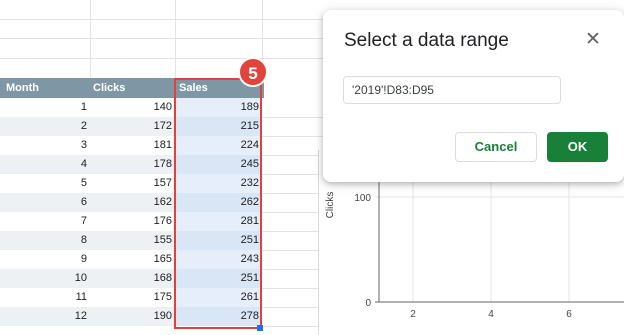 The width and height of the screenshot is (624, 335). Describe the element at coordinates (45, 164) in the screenshot. I see `month-cell: 4` at that location.